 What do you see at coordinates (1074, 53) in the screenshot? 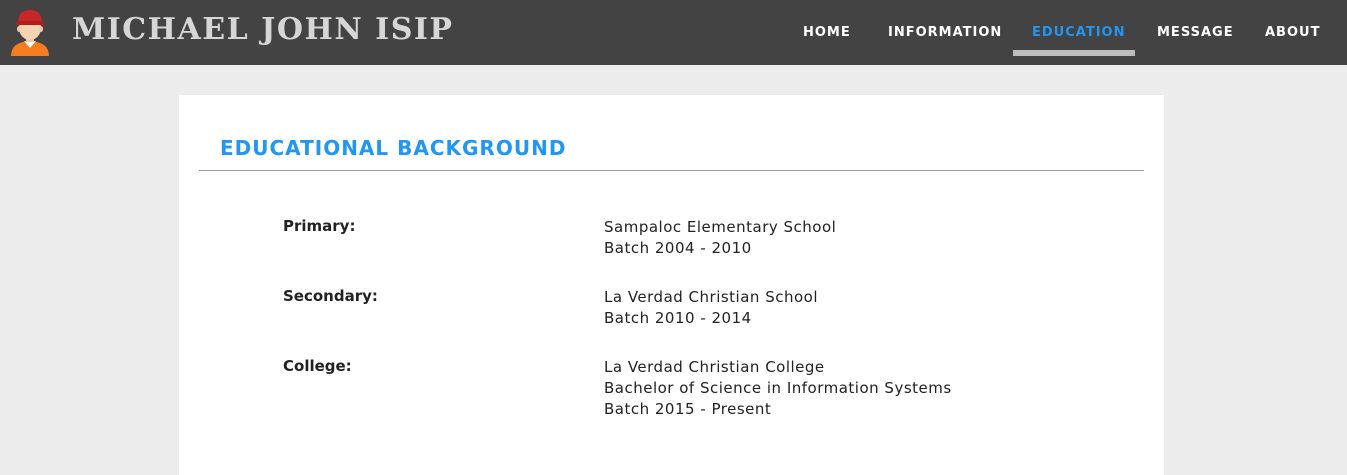
I see `nav-active-indicator` at bounding box center [1074, 53].